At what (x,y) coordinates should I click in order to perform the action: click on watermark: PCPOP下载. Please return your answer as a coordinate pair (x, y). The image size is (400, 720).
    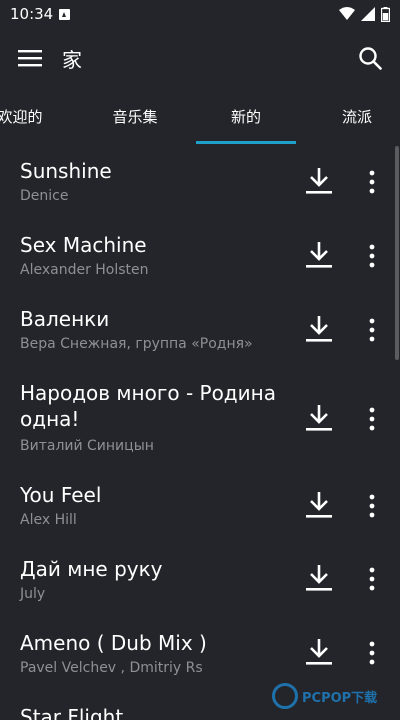
    Looking at the image, I should click on (324, 696).